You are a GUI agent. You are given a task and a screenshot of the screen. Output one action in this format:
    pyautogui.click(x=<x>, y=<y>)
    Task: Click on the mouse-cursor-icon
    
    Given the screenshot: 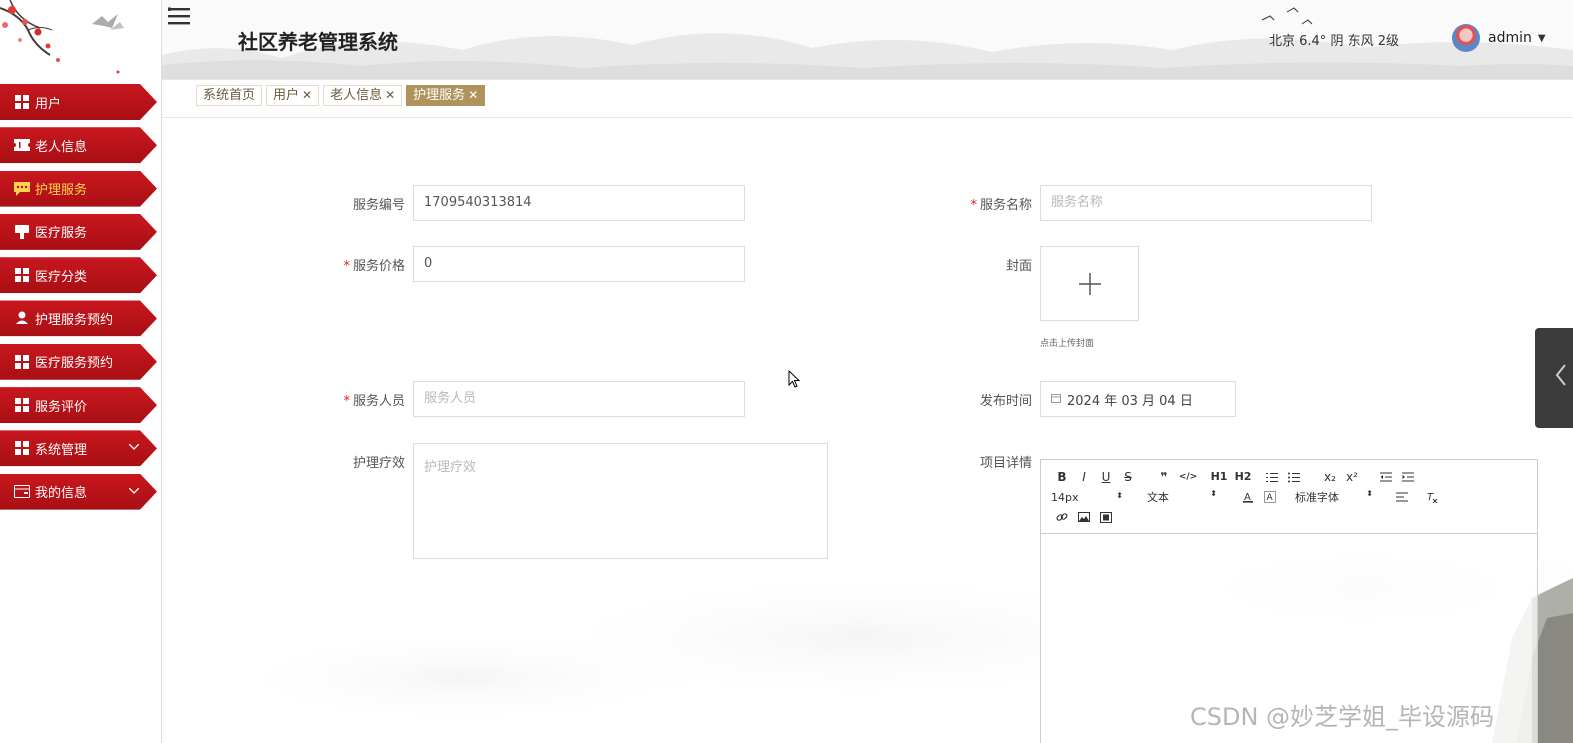 What is the action you would take?
    pyautogui.click(x=794, y=379)
    